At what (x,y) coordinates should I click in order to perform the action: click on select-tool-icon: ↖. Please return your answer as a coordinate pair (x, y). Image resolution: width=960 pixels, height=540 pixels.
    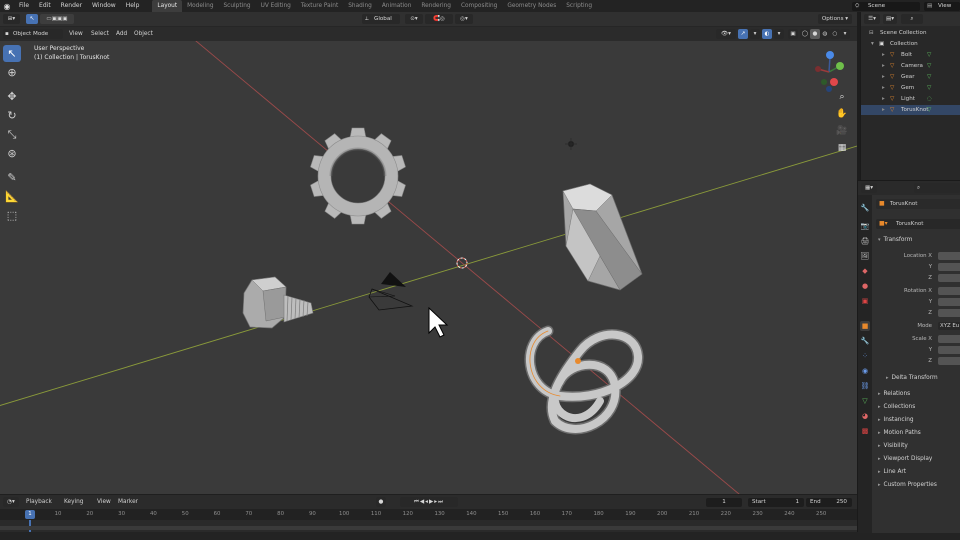
    Looking at the image, I should click on (12, 53).